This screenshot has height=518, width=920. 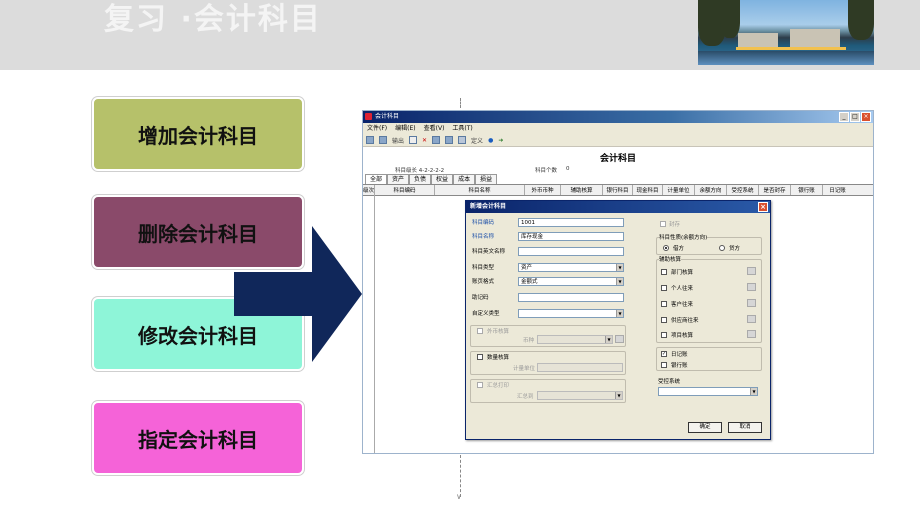 What do you see at coordinates (376, 179) in the screenshot?
I see `tab-all: 全部` at bounding box center [376, 179].